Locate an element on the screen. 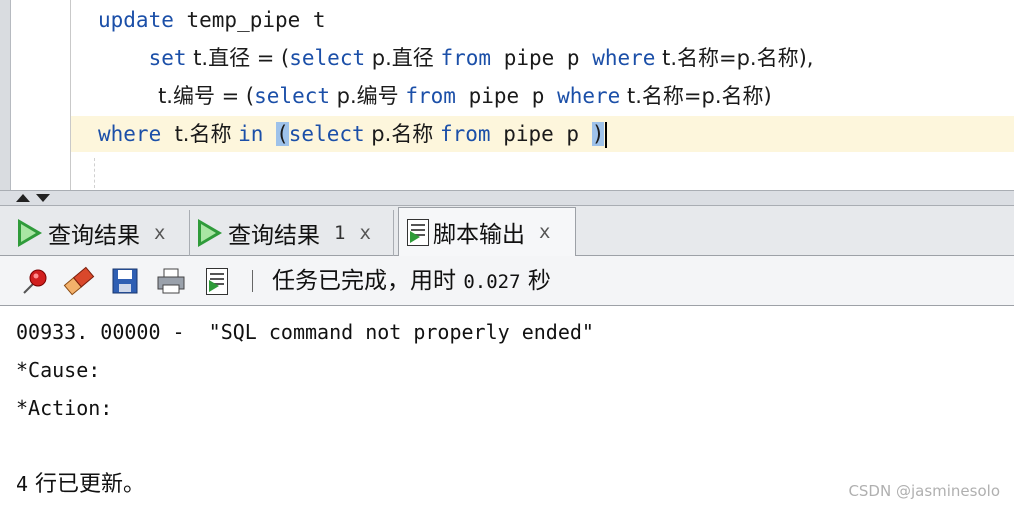 The image size is (1014, 508). code-line-1: update temp_pipe t is located at coordinates (212, 20).